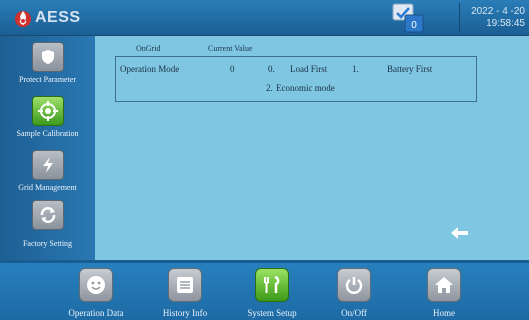  I want to click on power-icon, so click(354, 285).